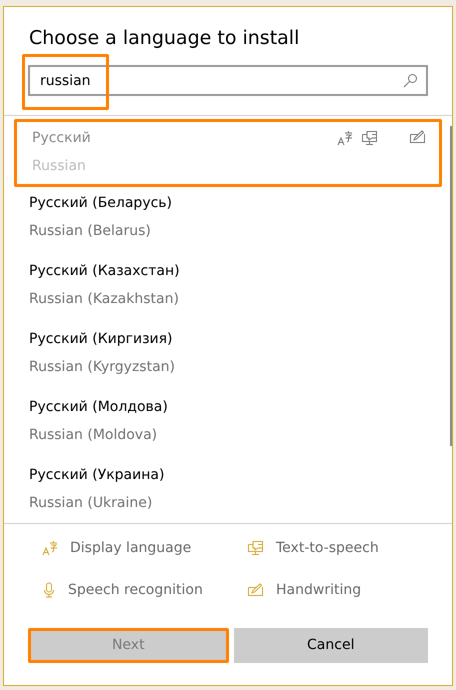 This screenshot has height=690, width=456. What do you see at coordinates (97, 475) in the screenshot?
I see `language-native-name: Русский (Украина)` at bounding box center [97, 475].